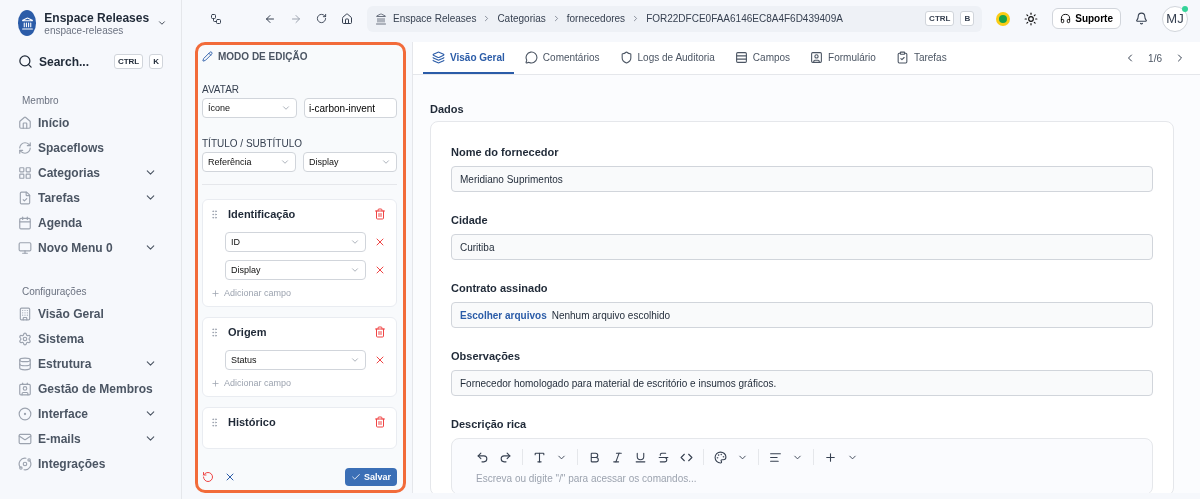 This screenshot has height=499, width=1200. What do you see at coordinates (802, 247) in the screenshot?
I see `text-field: Curitiba` at bounding box center [802, 247].